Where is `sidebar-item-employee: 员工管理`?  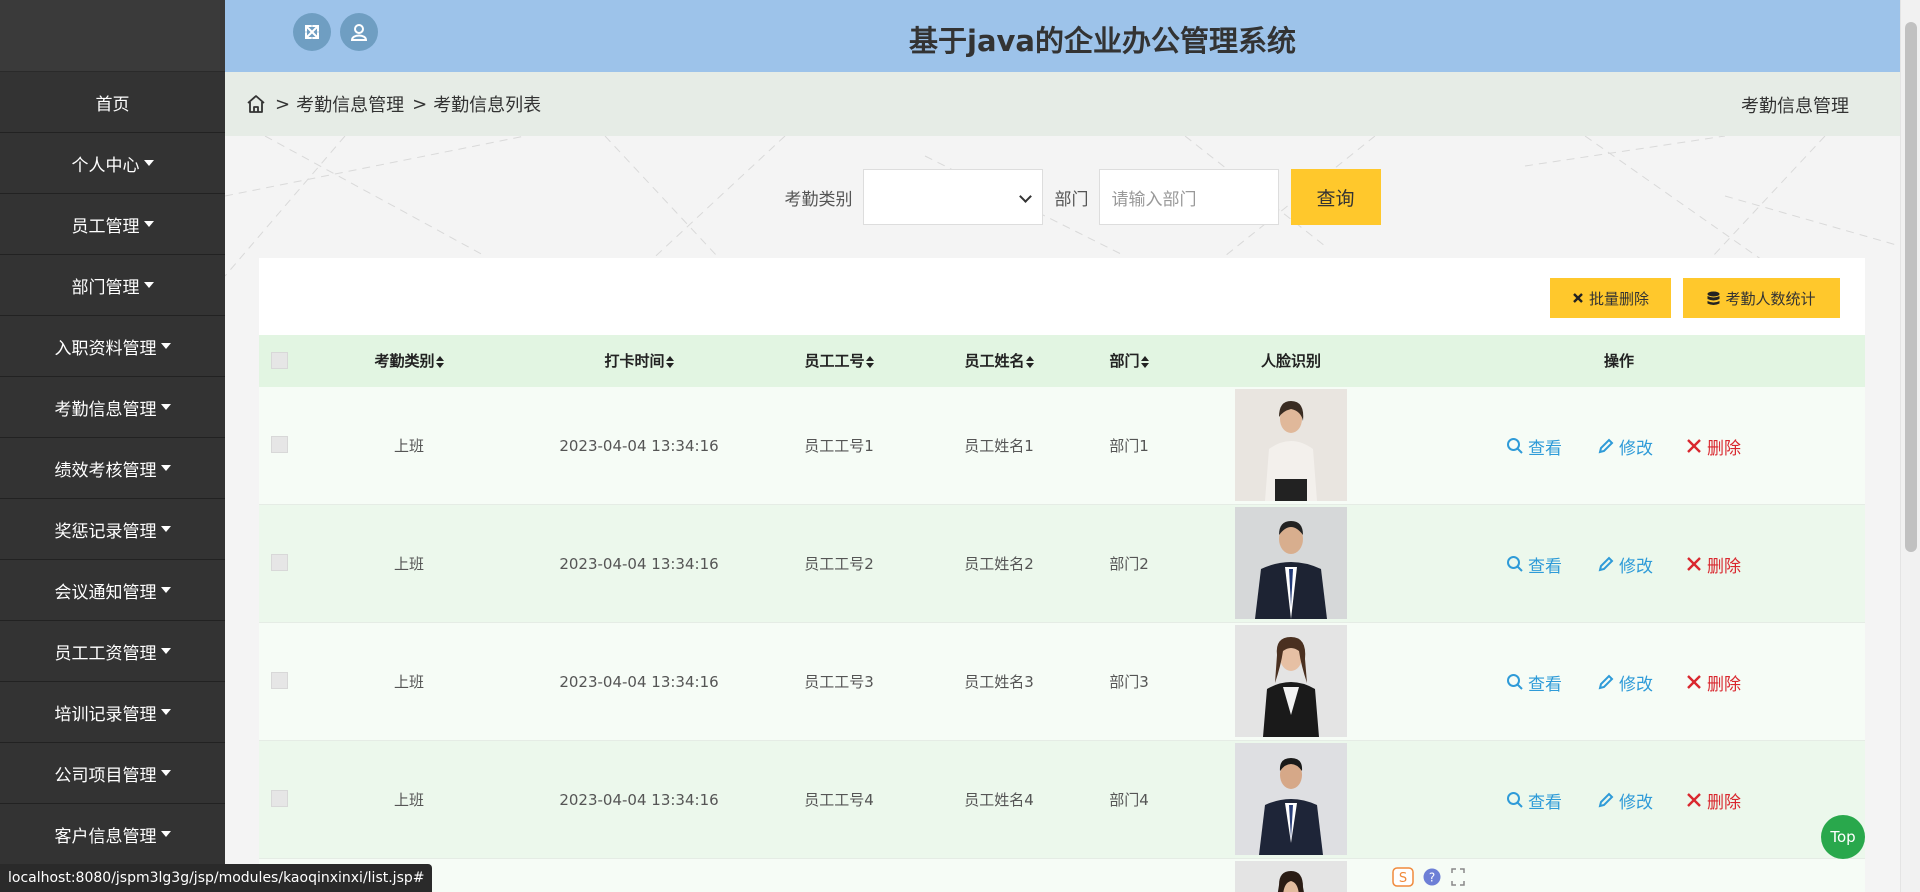 sidebar-item-employee: 员工管理 is located at coordinates (112, 224).